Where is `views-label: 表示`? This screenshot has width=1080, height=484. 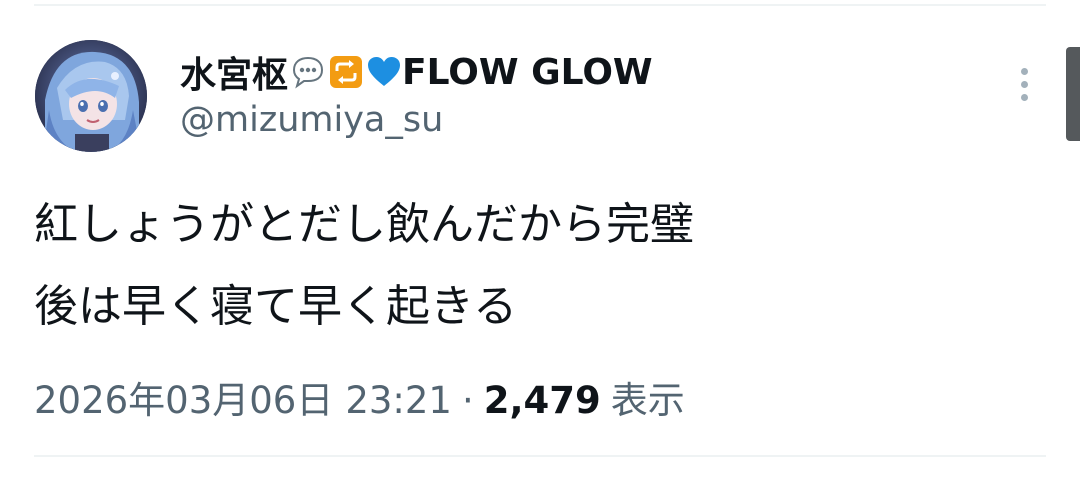 views-label: 表示 is located at coordinates (647, 400).